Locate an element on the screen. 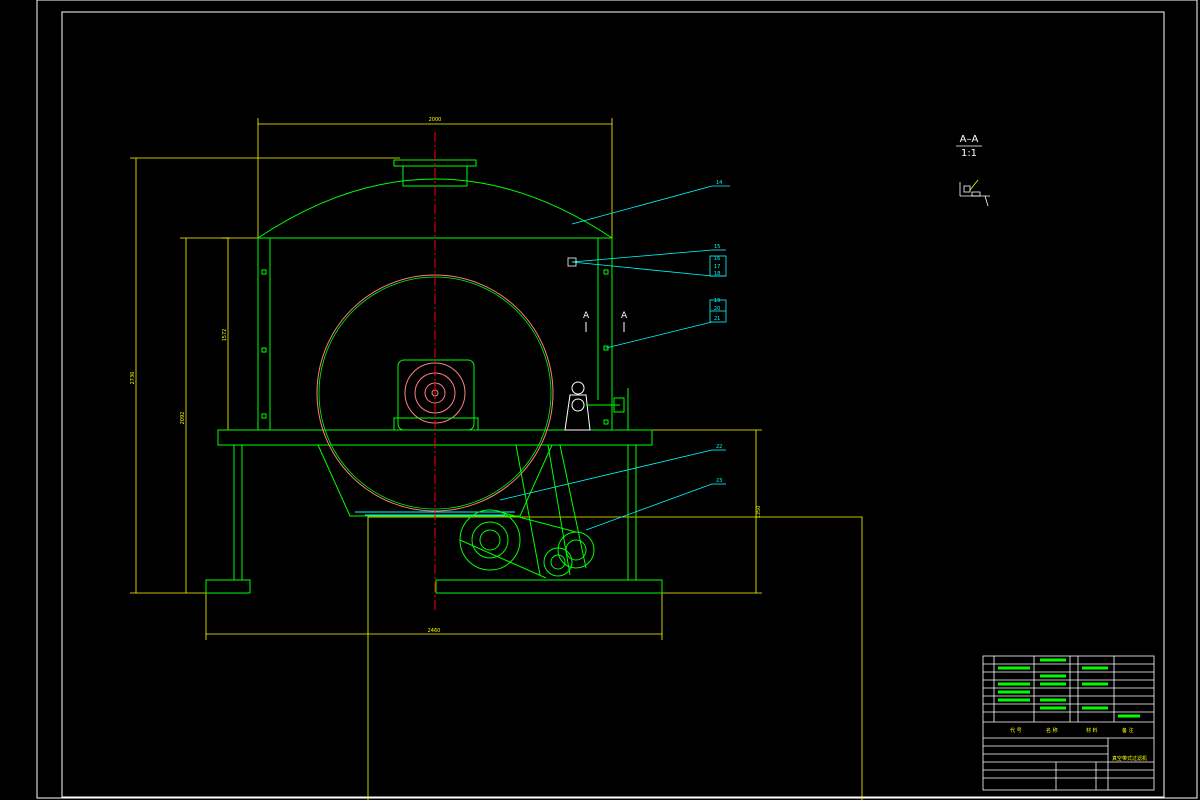  callout-17: 17 is located at coordinates (717, 267).